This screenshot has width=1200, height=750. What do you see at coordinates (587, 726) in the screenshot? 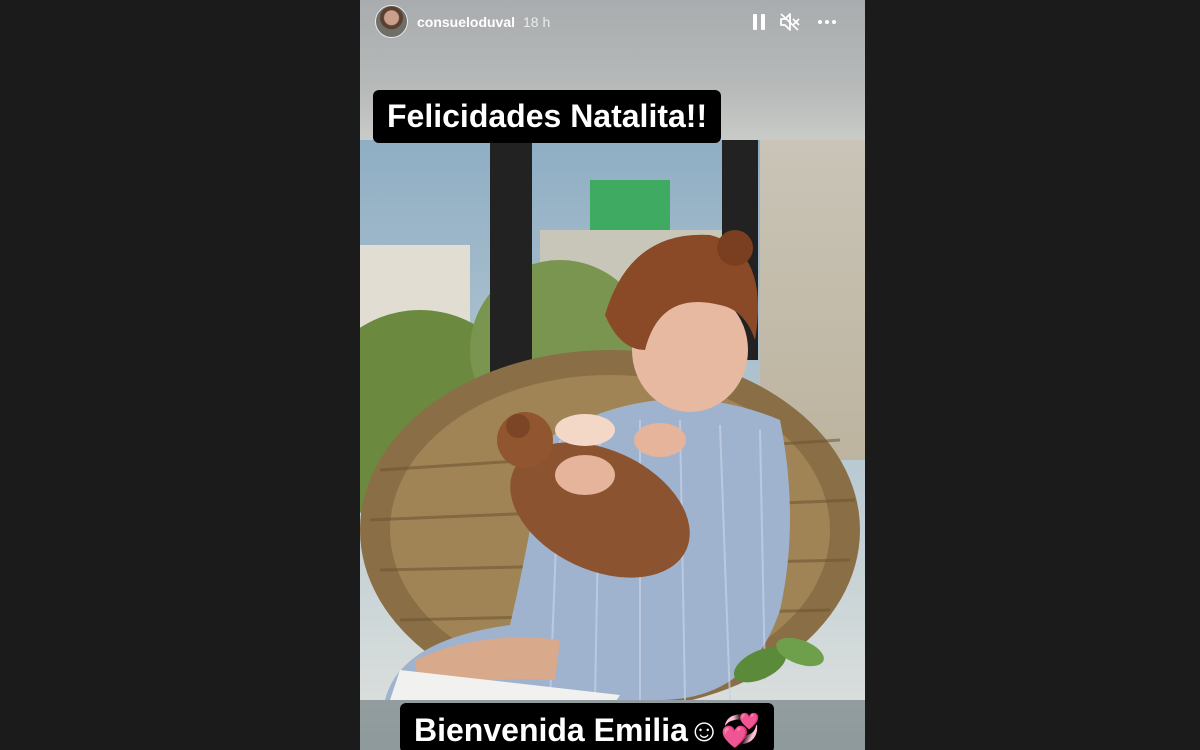
I see `story-caption-bottom: Bienvenida Emilia☺💞` at bounding box center [587, 726].